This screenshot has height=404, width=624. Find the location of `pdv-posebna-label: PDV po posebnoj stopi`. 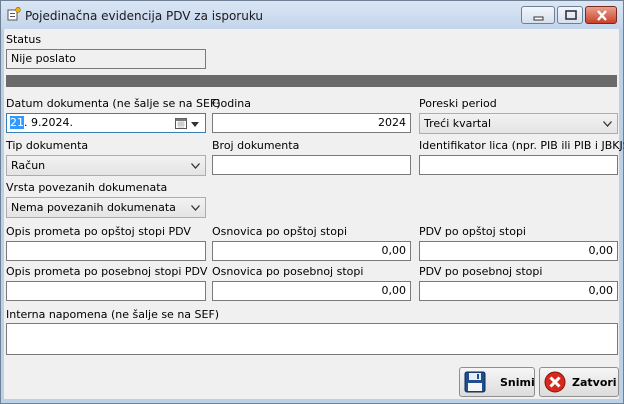

pdv-posebna-label: PDV po posebnoj stopi is located at coordinates (481, 271).